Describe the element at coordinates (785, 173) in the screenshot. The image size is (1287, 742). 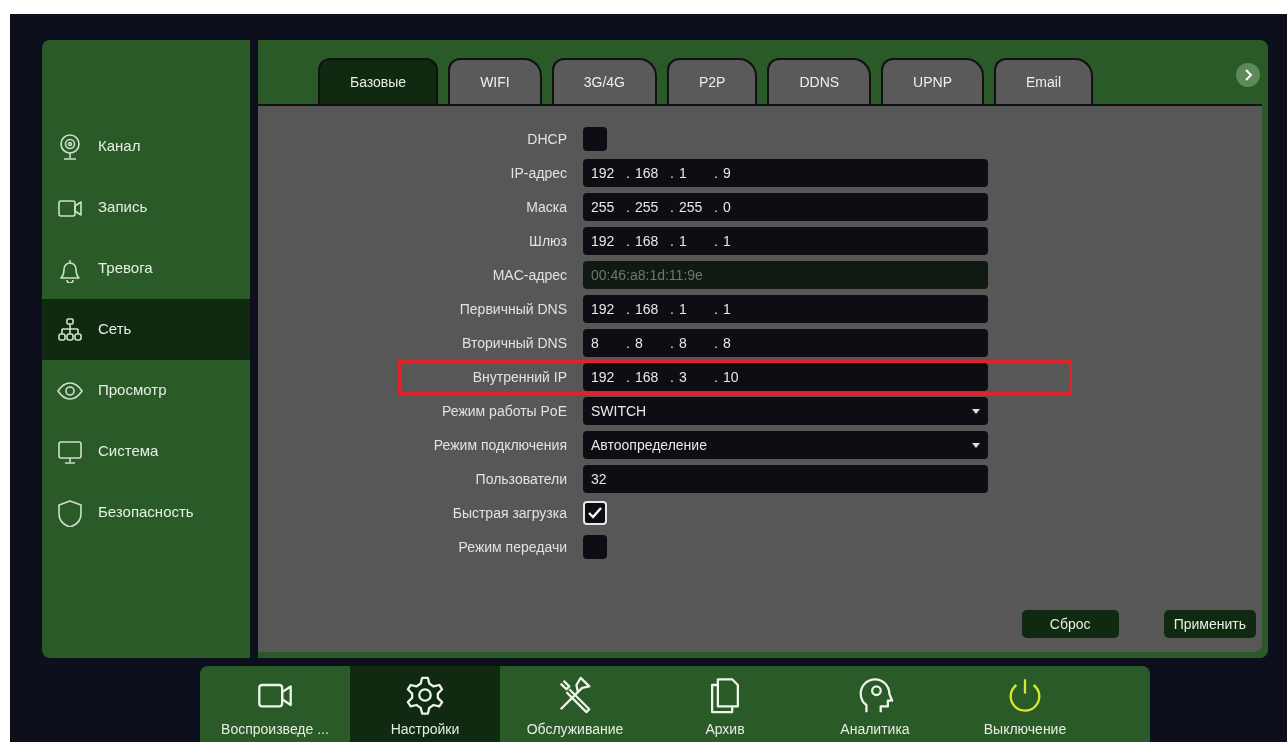
I see `ip-address-field: 192 . 168 . 1 . 9` at that location.